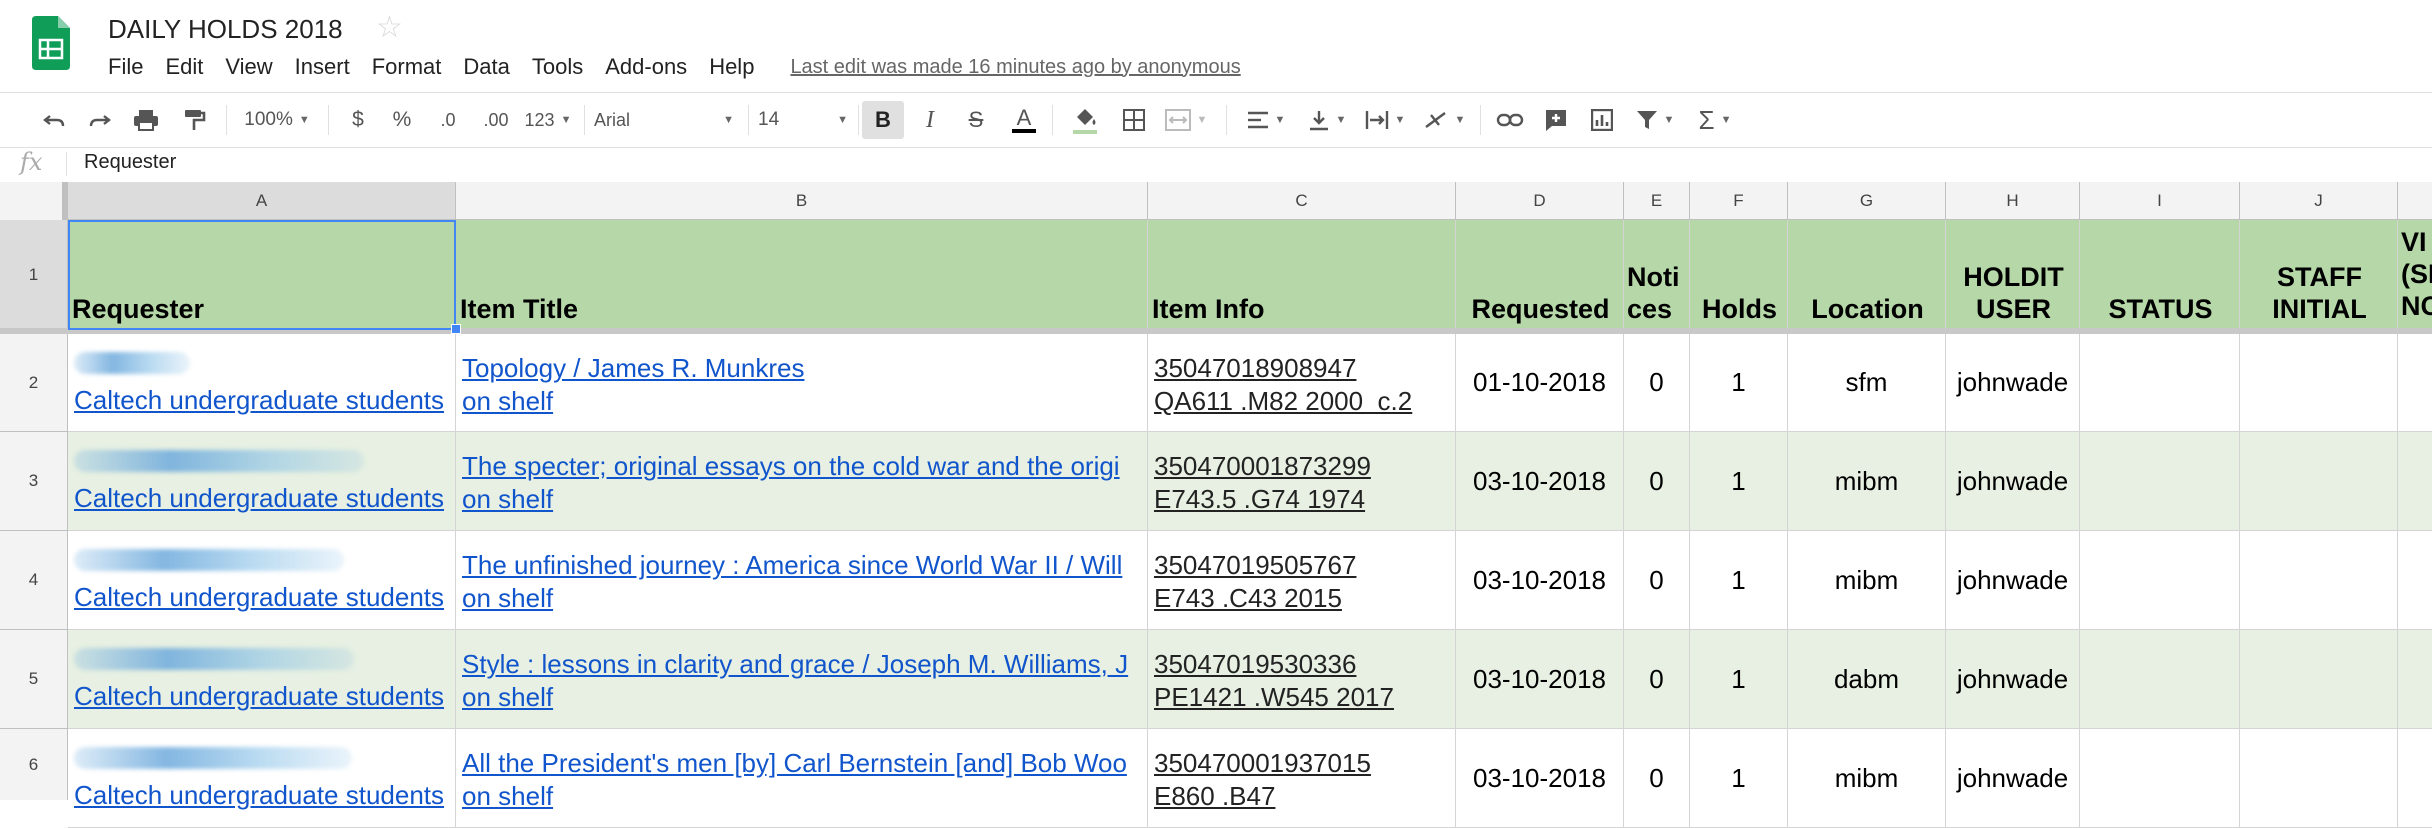 The width and height of the screenshot is (2432, 828). Describe the element at coordinates (1302, 679) in the screenshot. I see `cell-info: 35047019530336 PE1421 .W545 2017` at that location.